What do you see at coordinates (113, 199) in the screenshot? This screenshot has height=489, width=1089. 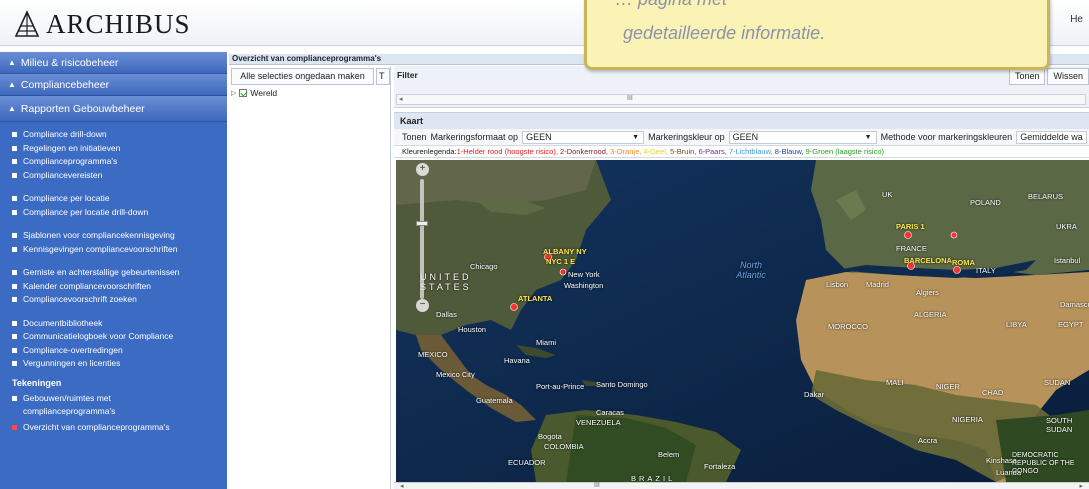 I see `nav-item: Compliance per locatie` at bounding box center [113, 199].